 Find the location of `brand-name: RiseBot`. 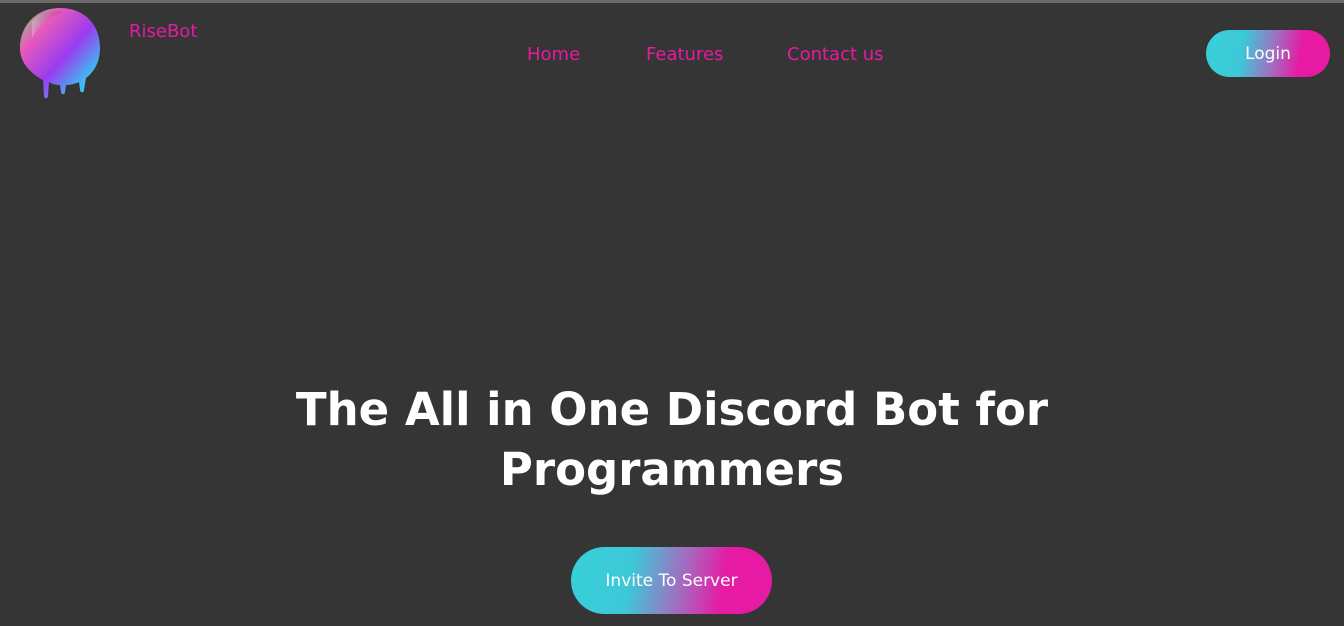

brand-name: RiseBot is located at coordinates (163, 32).